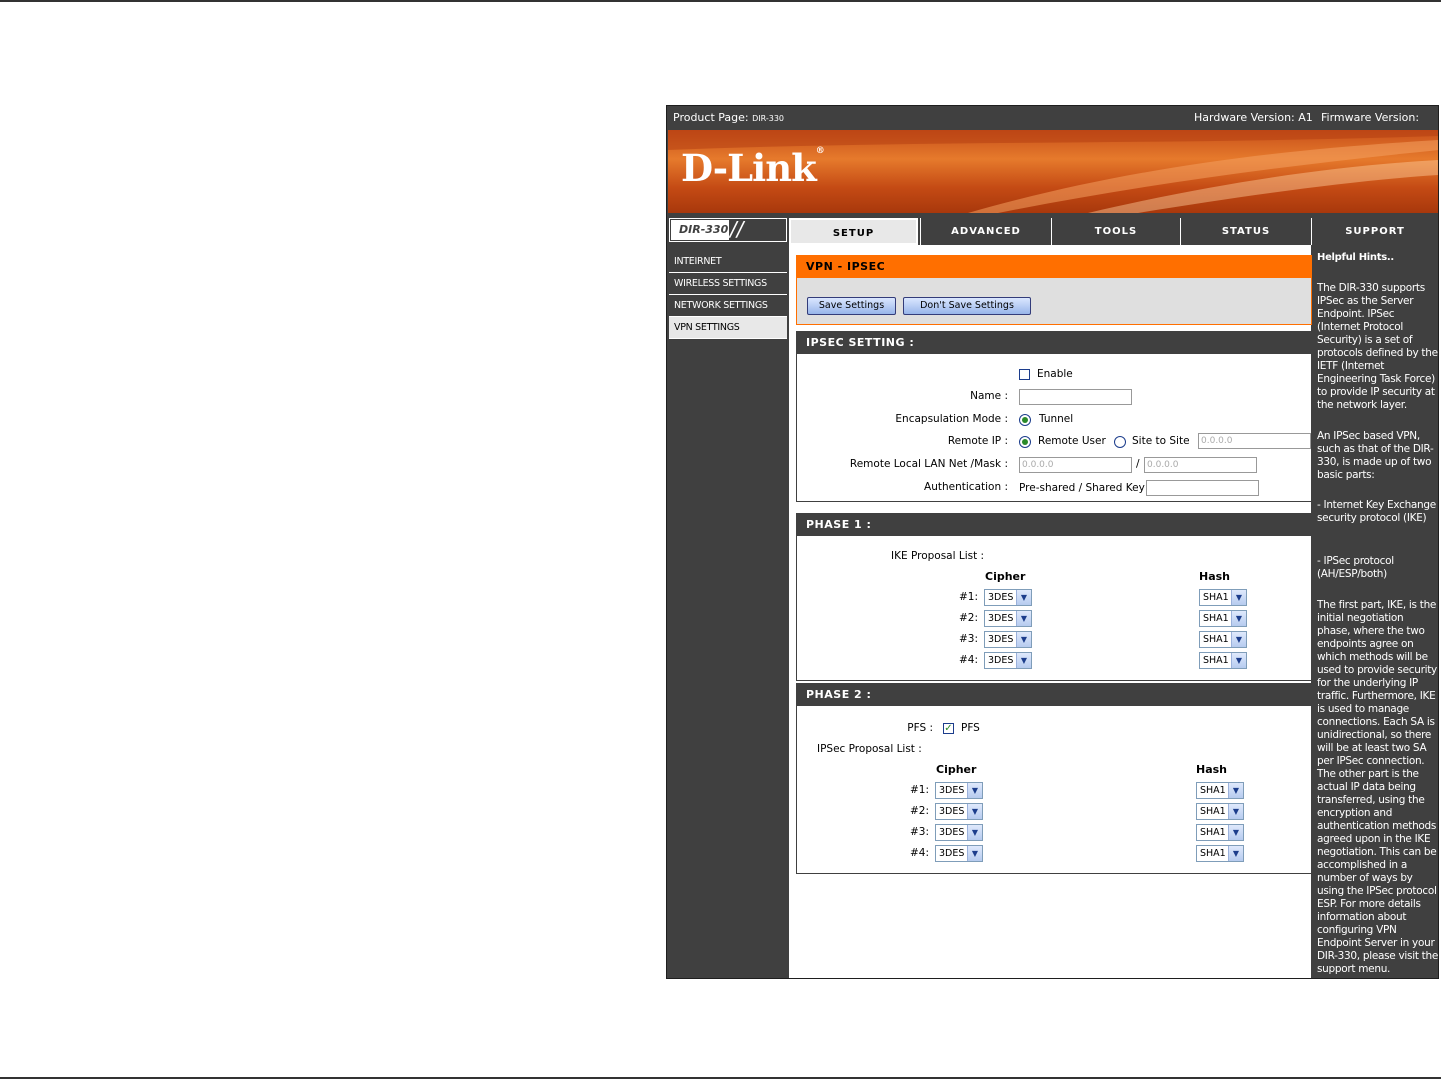 The width and height of the screenshot is (1441, 1081). Describe the element at coordinates (969, 639) in the screenshot. I see `phase1-row-number: #3:` at that location.